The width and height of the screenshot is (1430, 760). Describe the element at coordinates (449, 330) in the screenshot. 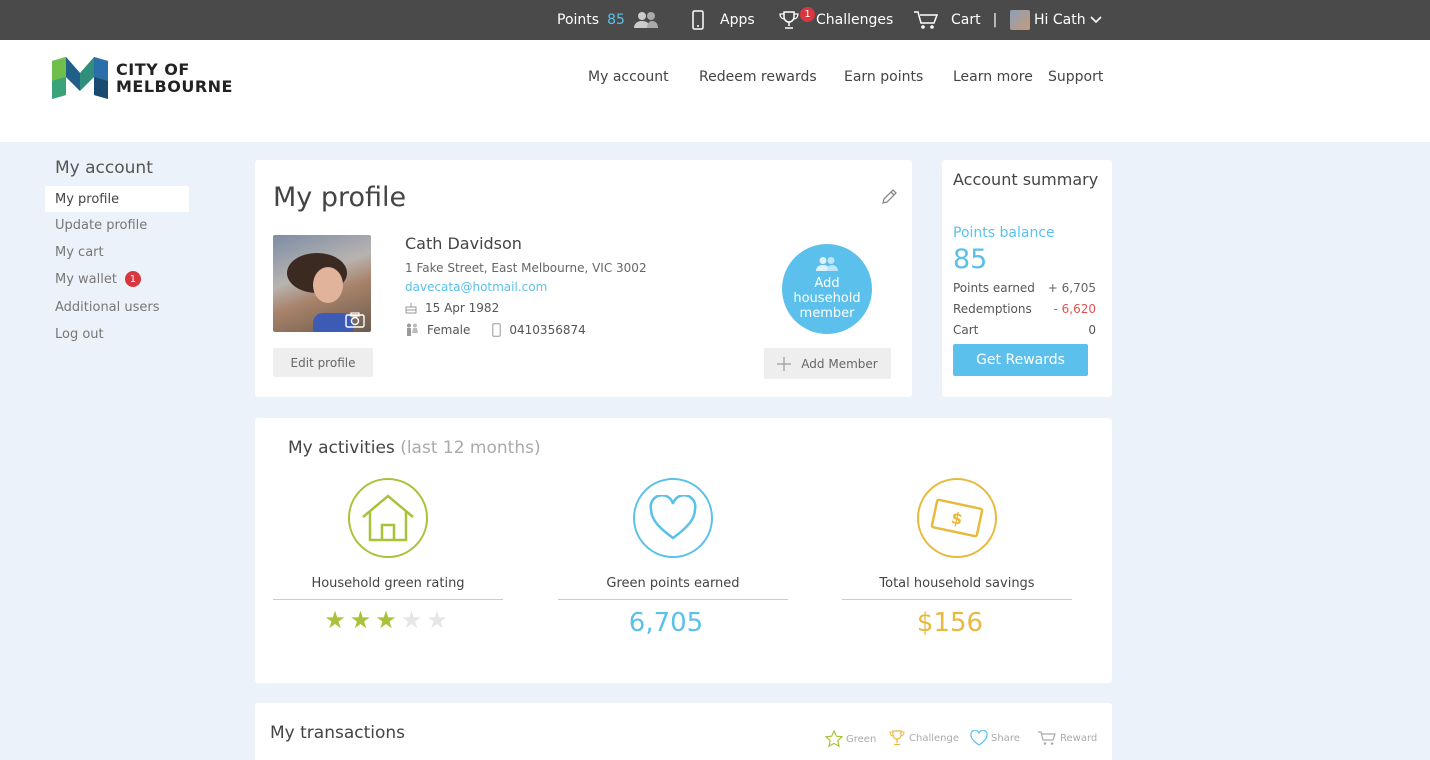

I see `profile-gender: Female` at that location.